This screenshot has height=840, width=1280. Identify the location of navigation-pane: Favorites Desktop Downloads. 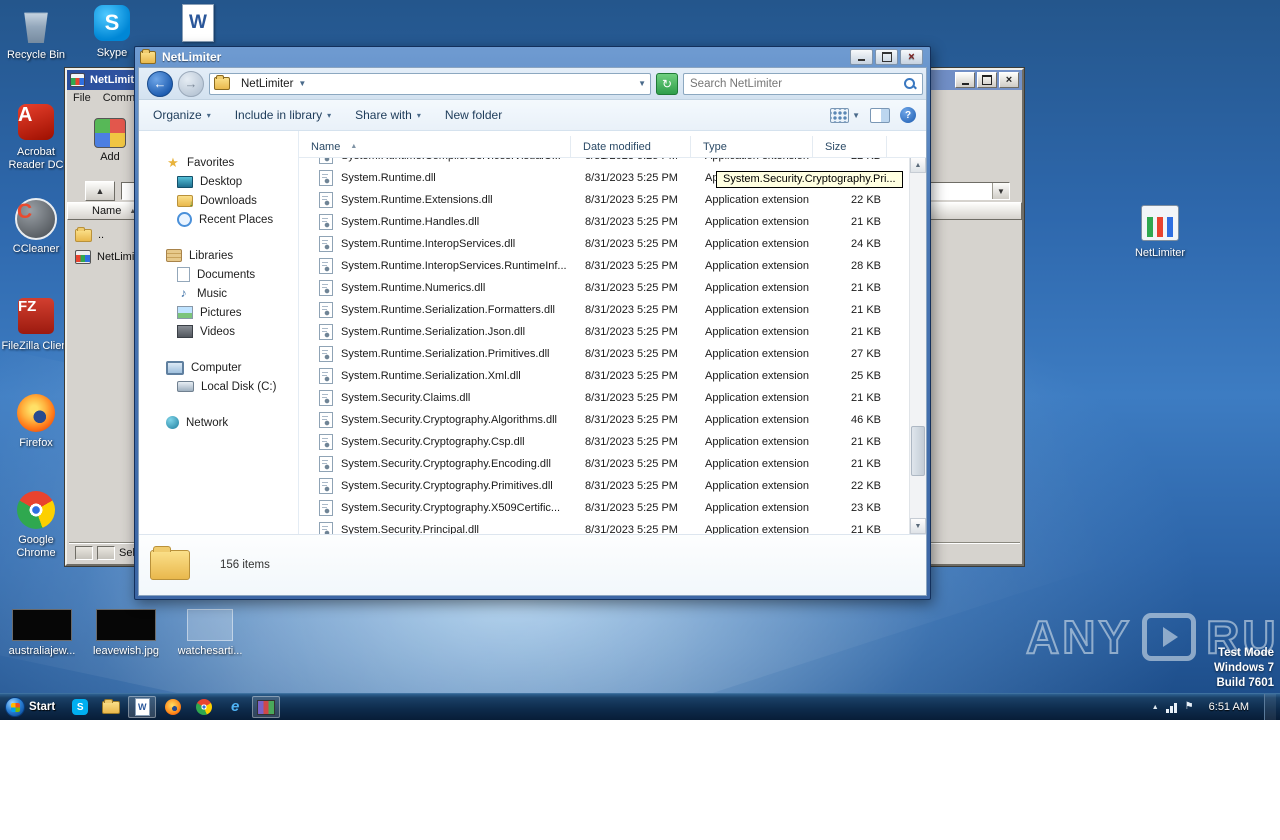
(219, 332).